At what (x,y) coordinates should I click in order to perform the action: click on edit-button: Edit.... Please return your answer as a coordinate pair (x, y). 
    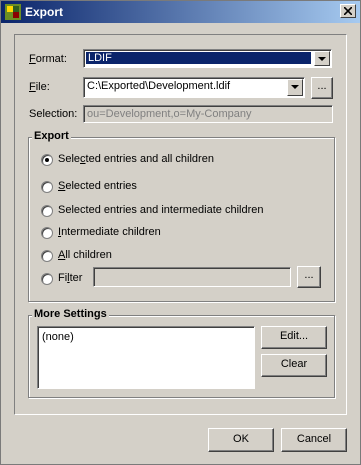
    Looking at the image, I should click on (294, 337).